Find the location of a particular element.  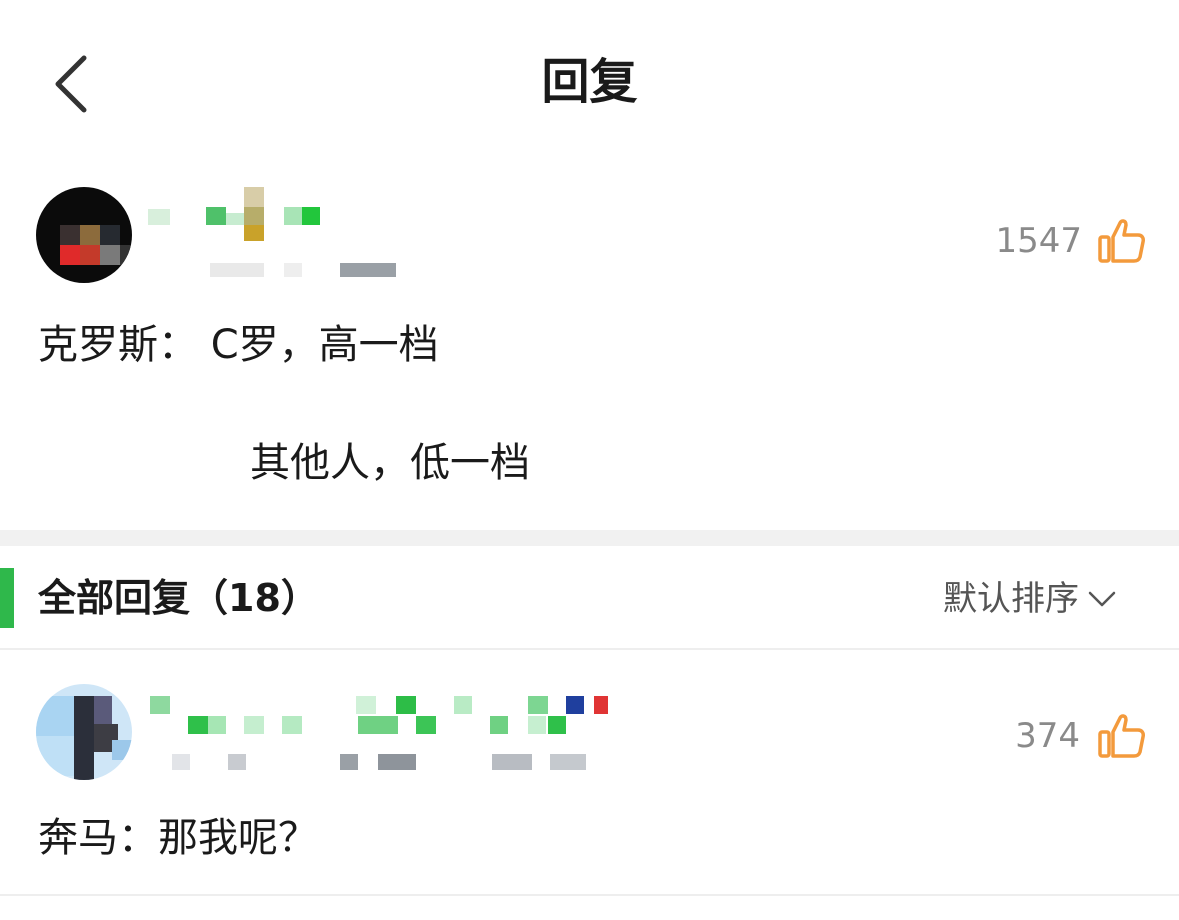

comment-text-line-2: 其他人，低一档 is located at coordinates (390, 463).